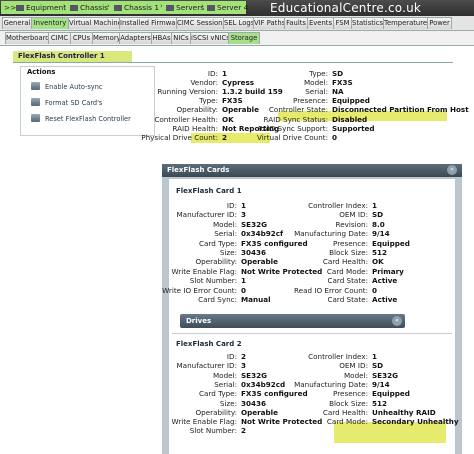 The image size is (474, 454). Describe the element at coordinates (81, 38) in the screenshot. I see `subtab-cpus: CPUs` at that location.